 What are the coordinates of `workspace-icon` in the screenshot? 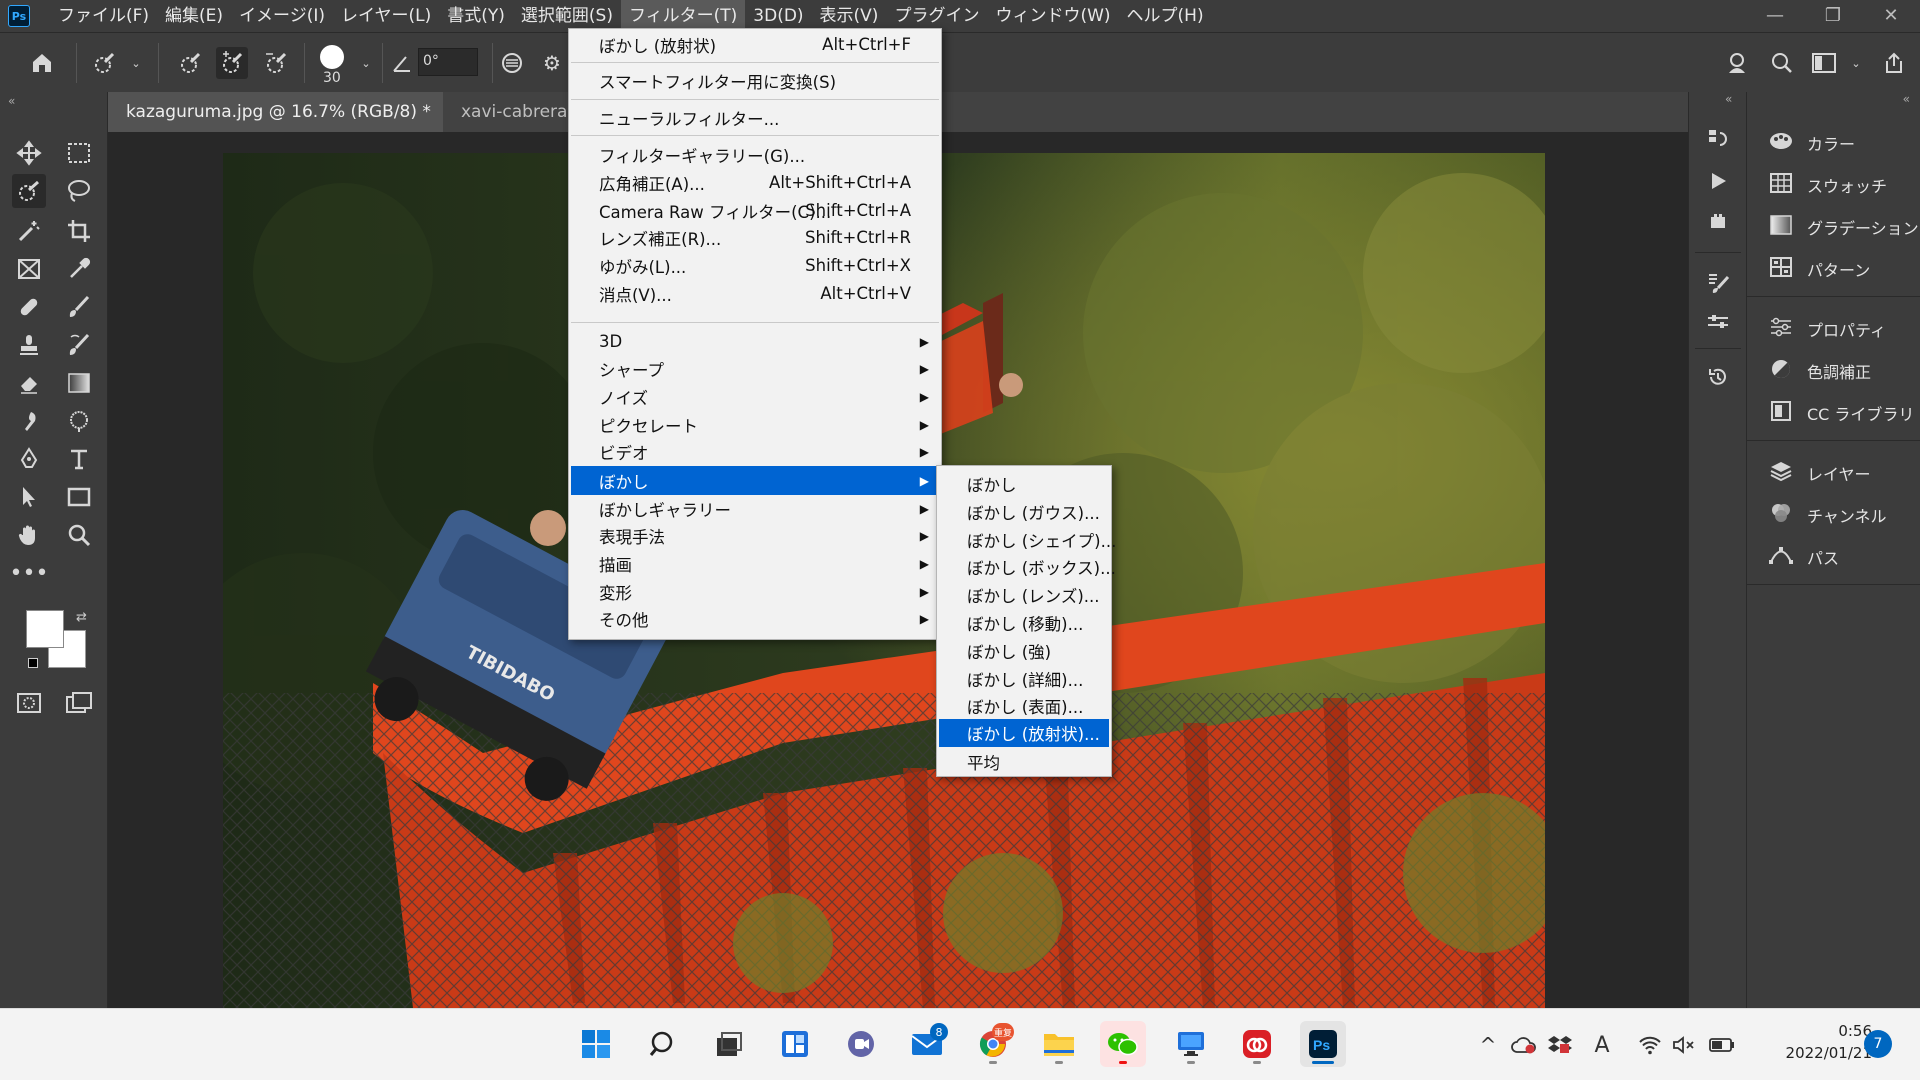 It's located at (1824, 63).